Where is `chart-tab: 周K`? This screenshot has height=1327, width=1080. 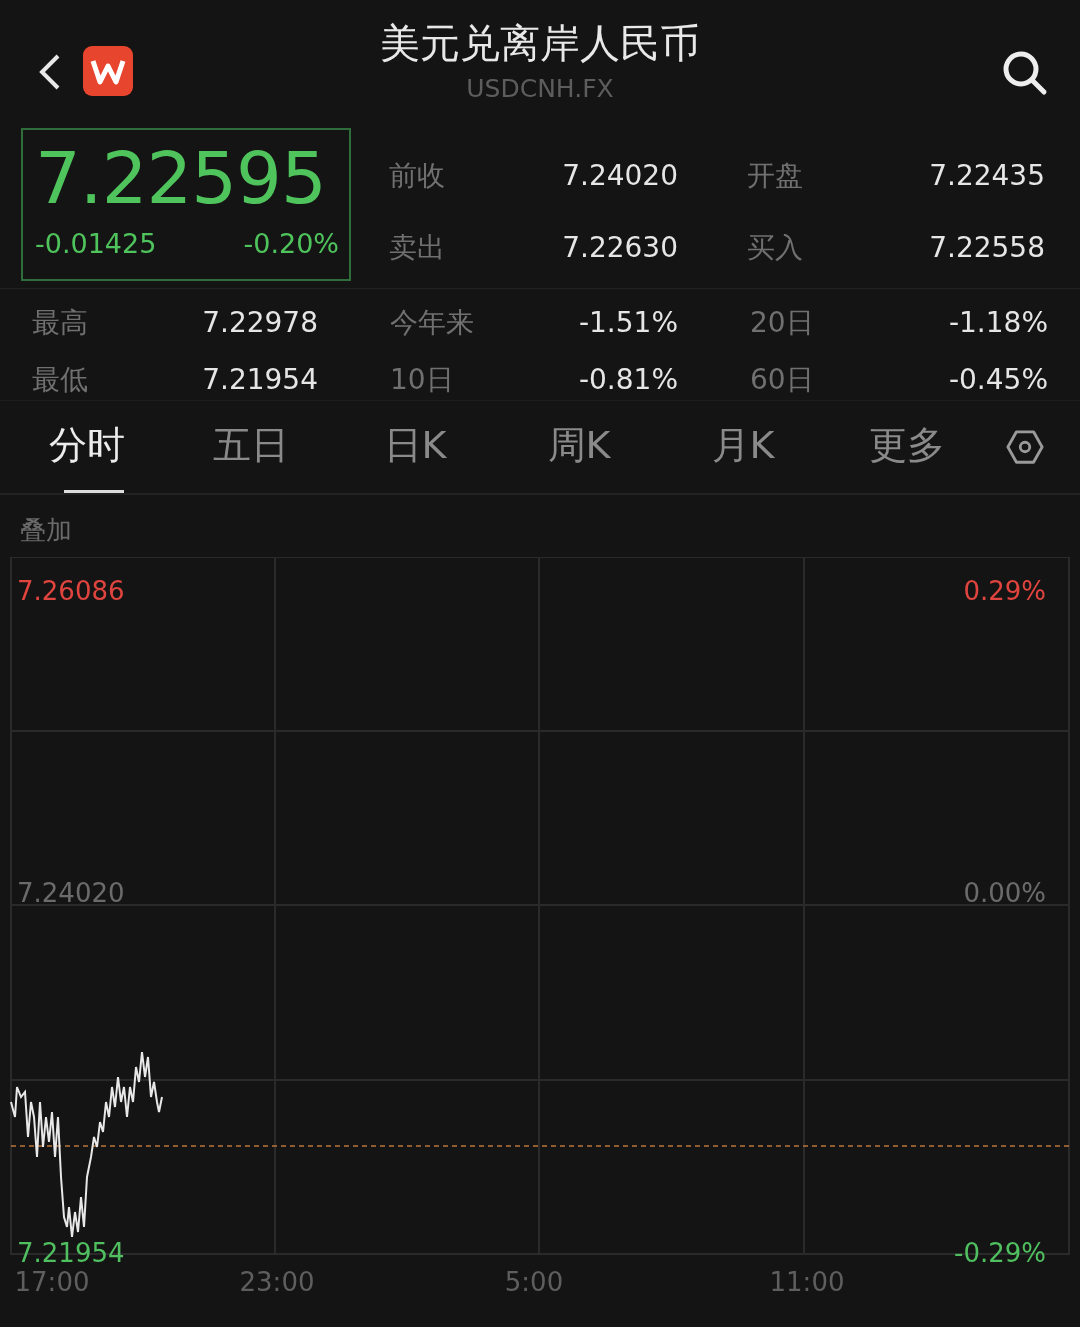
chart-tab: 周K is located at coordinates (604, 447).